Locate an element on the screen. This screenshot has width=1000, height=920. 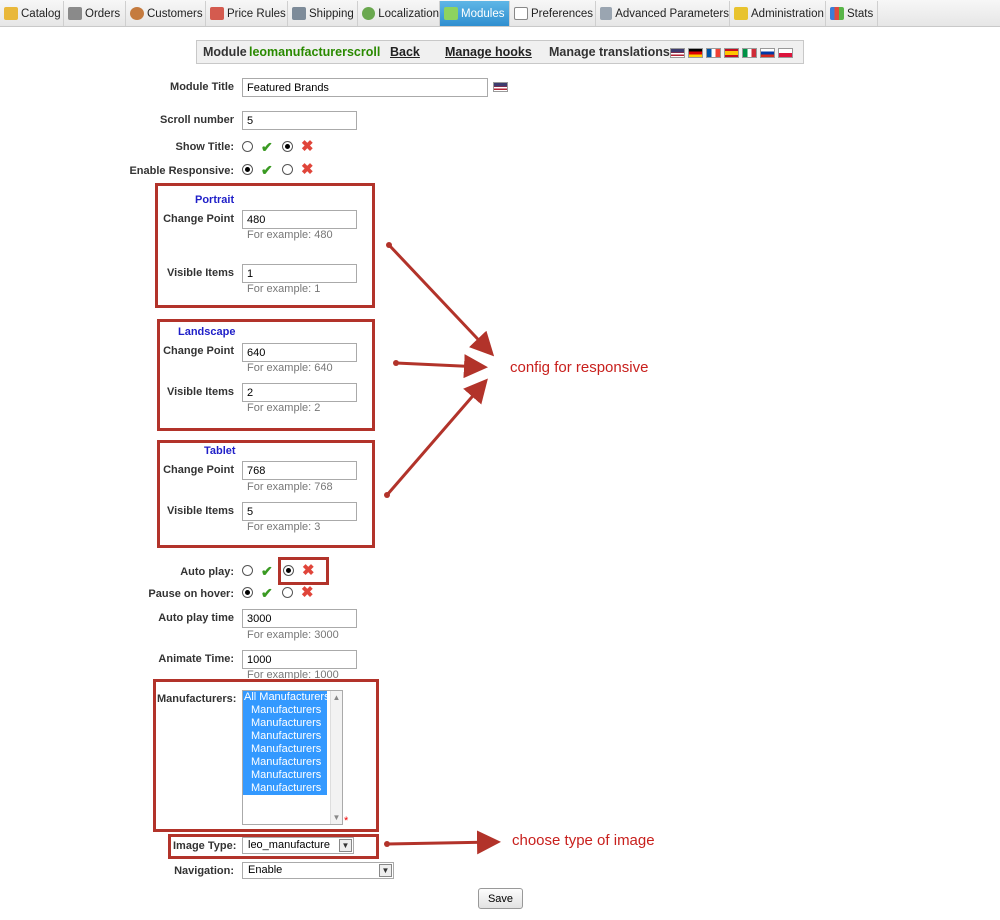
arrow-tablet is located at coordinates (436, 437).